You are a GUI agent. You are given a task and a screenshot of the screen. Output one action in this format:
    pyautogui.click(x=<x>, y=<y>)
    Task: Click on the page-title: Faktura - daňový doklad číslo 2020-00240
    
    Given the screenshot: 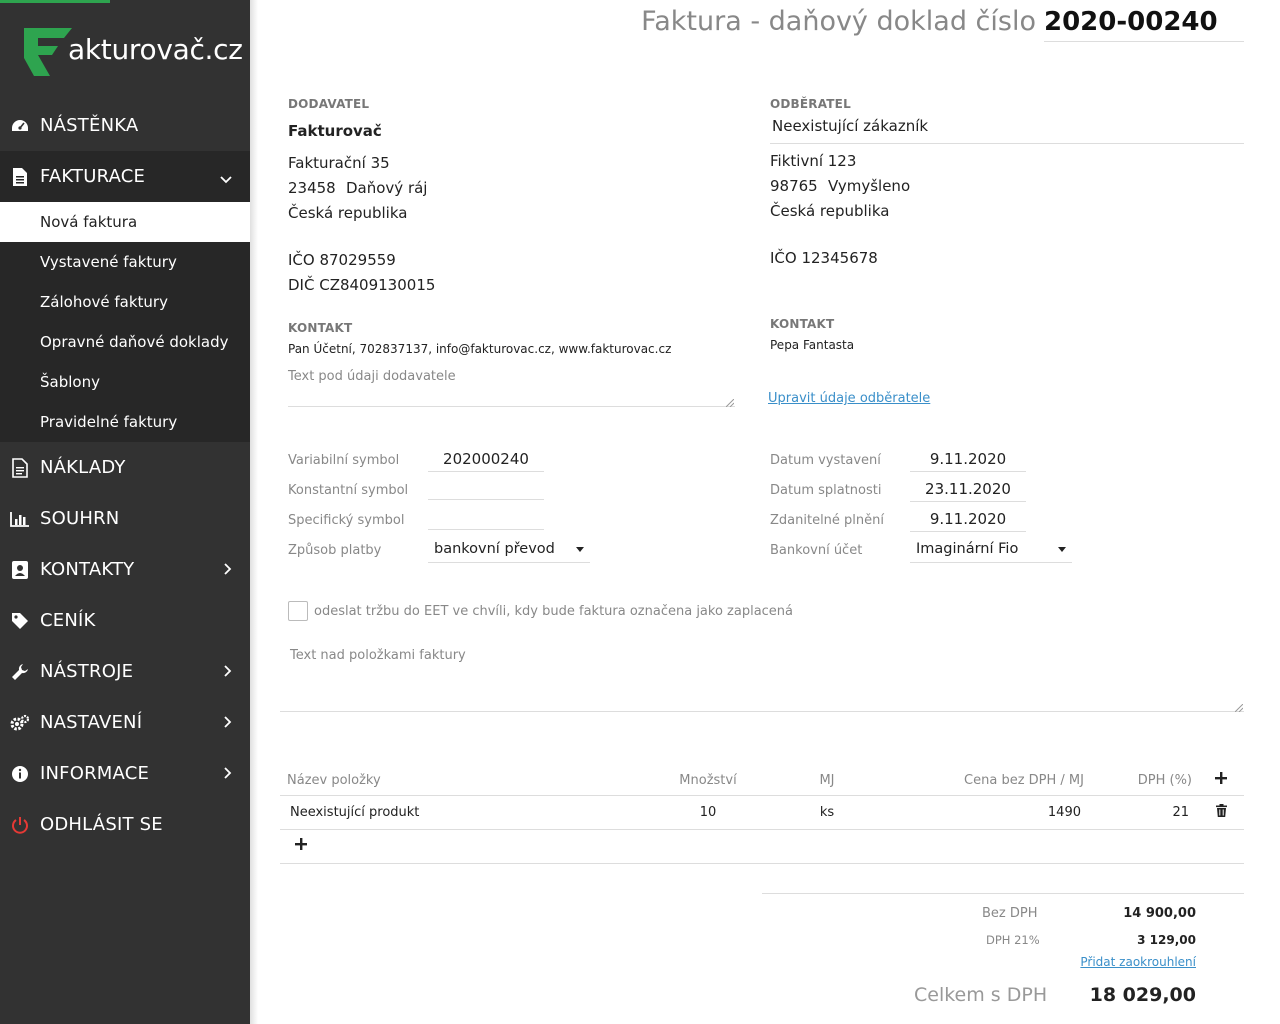 What is the action you would take?
    pyautogui.click(x=942, y=24)
    